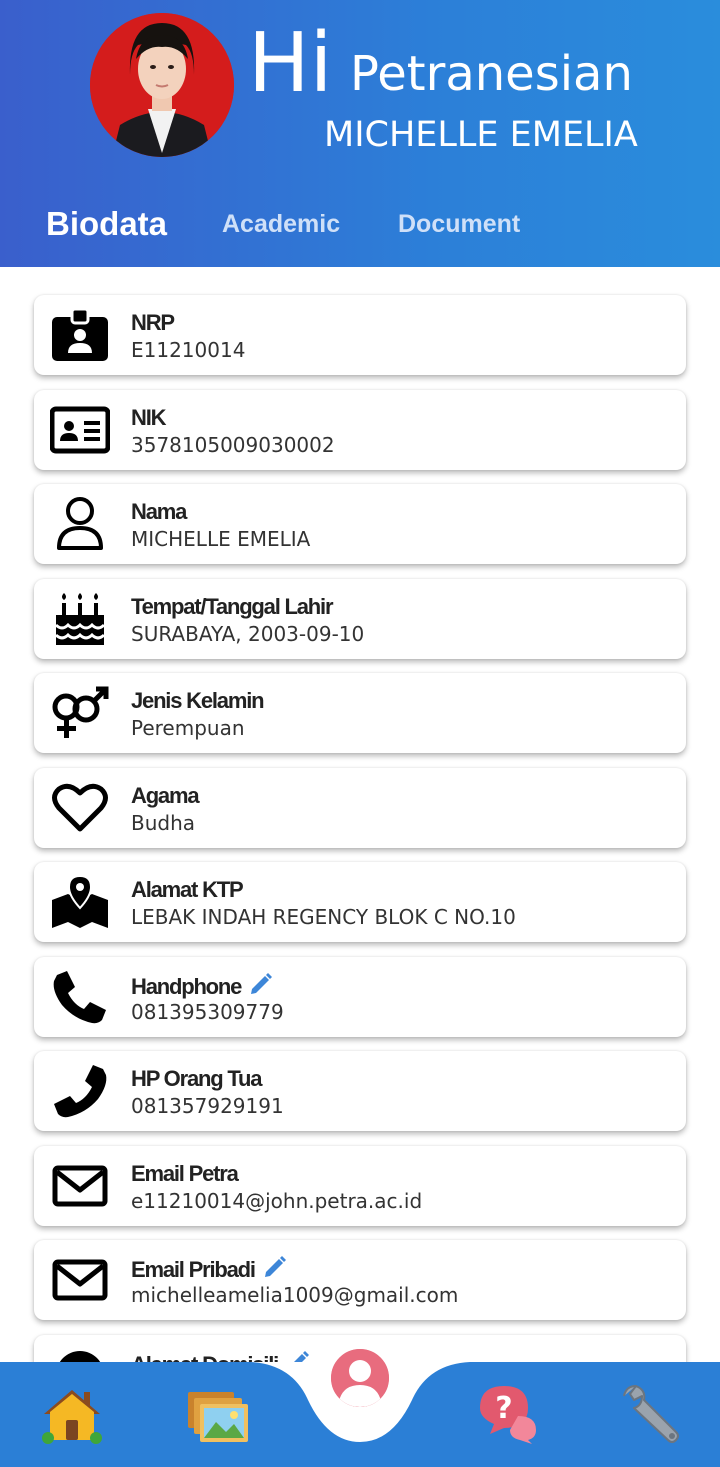 This screenshot has height=1467, width=720. Describe the element at coordinates (221, 539) in the screenshot. I see `field-value: MICHELLE EMELIA` at that location.